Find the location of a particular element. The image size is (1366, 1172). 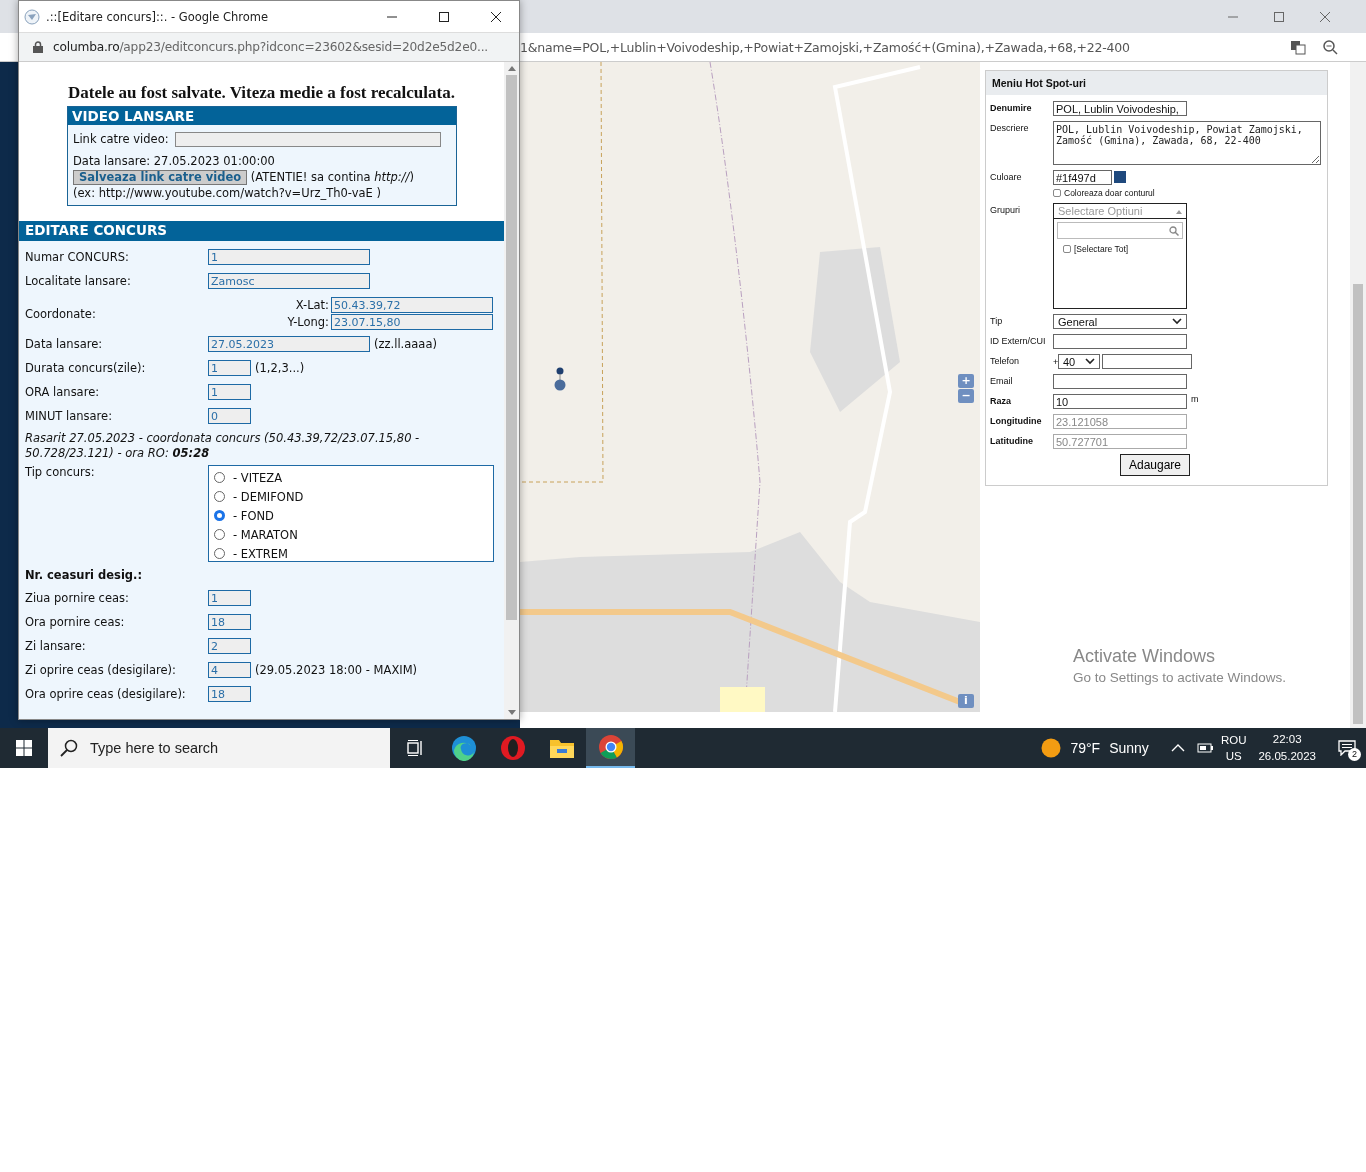

field-label: Tip concurs: is located at coordinates (60, 473).